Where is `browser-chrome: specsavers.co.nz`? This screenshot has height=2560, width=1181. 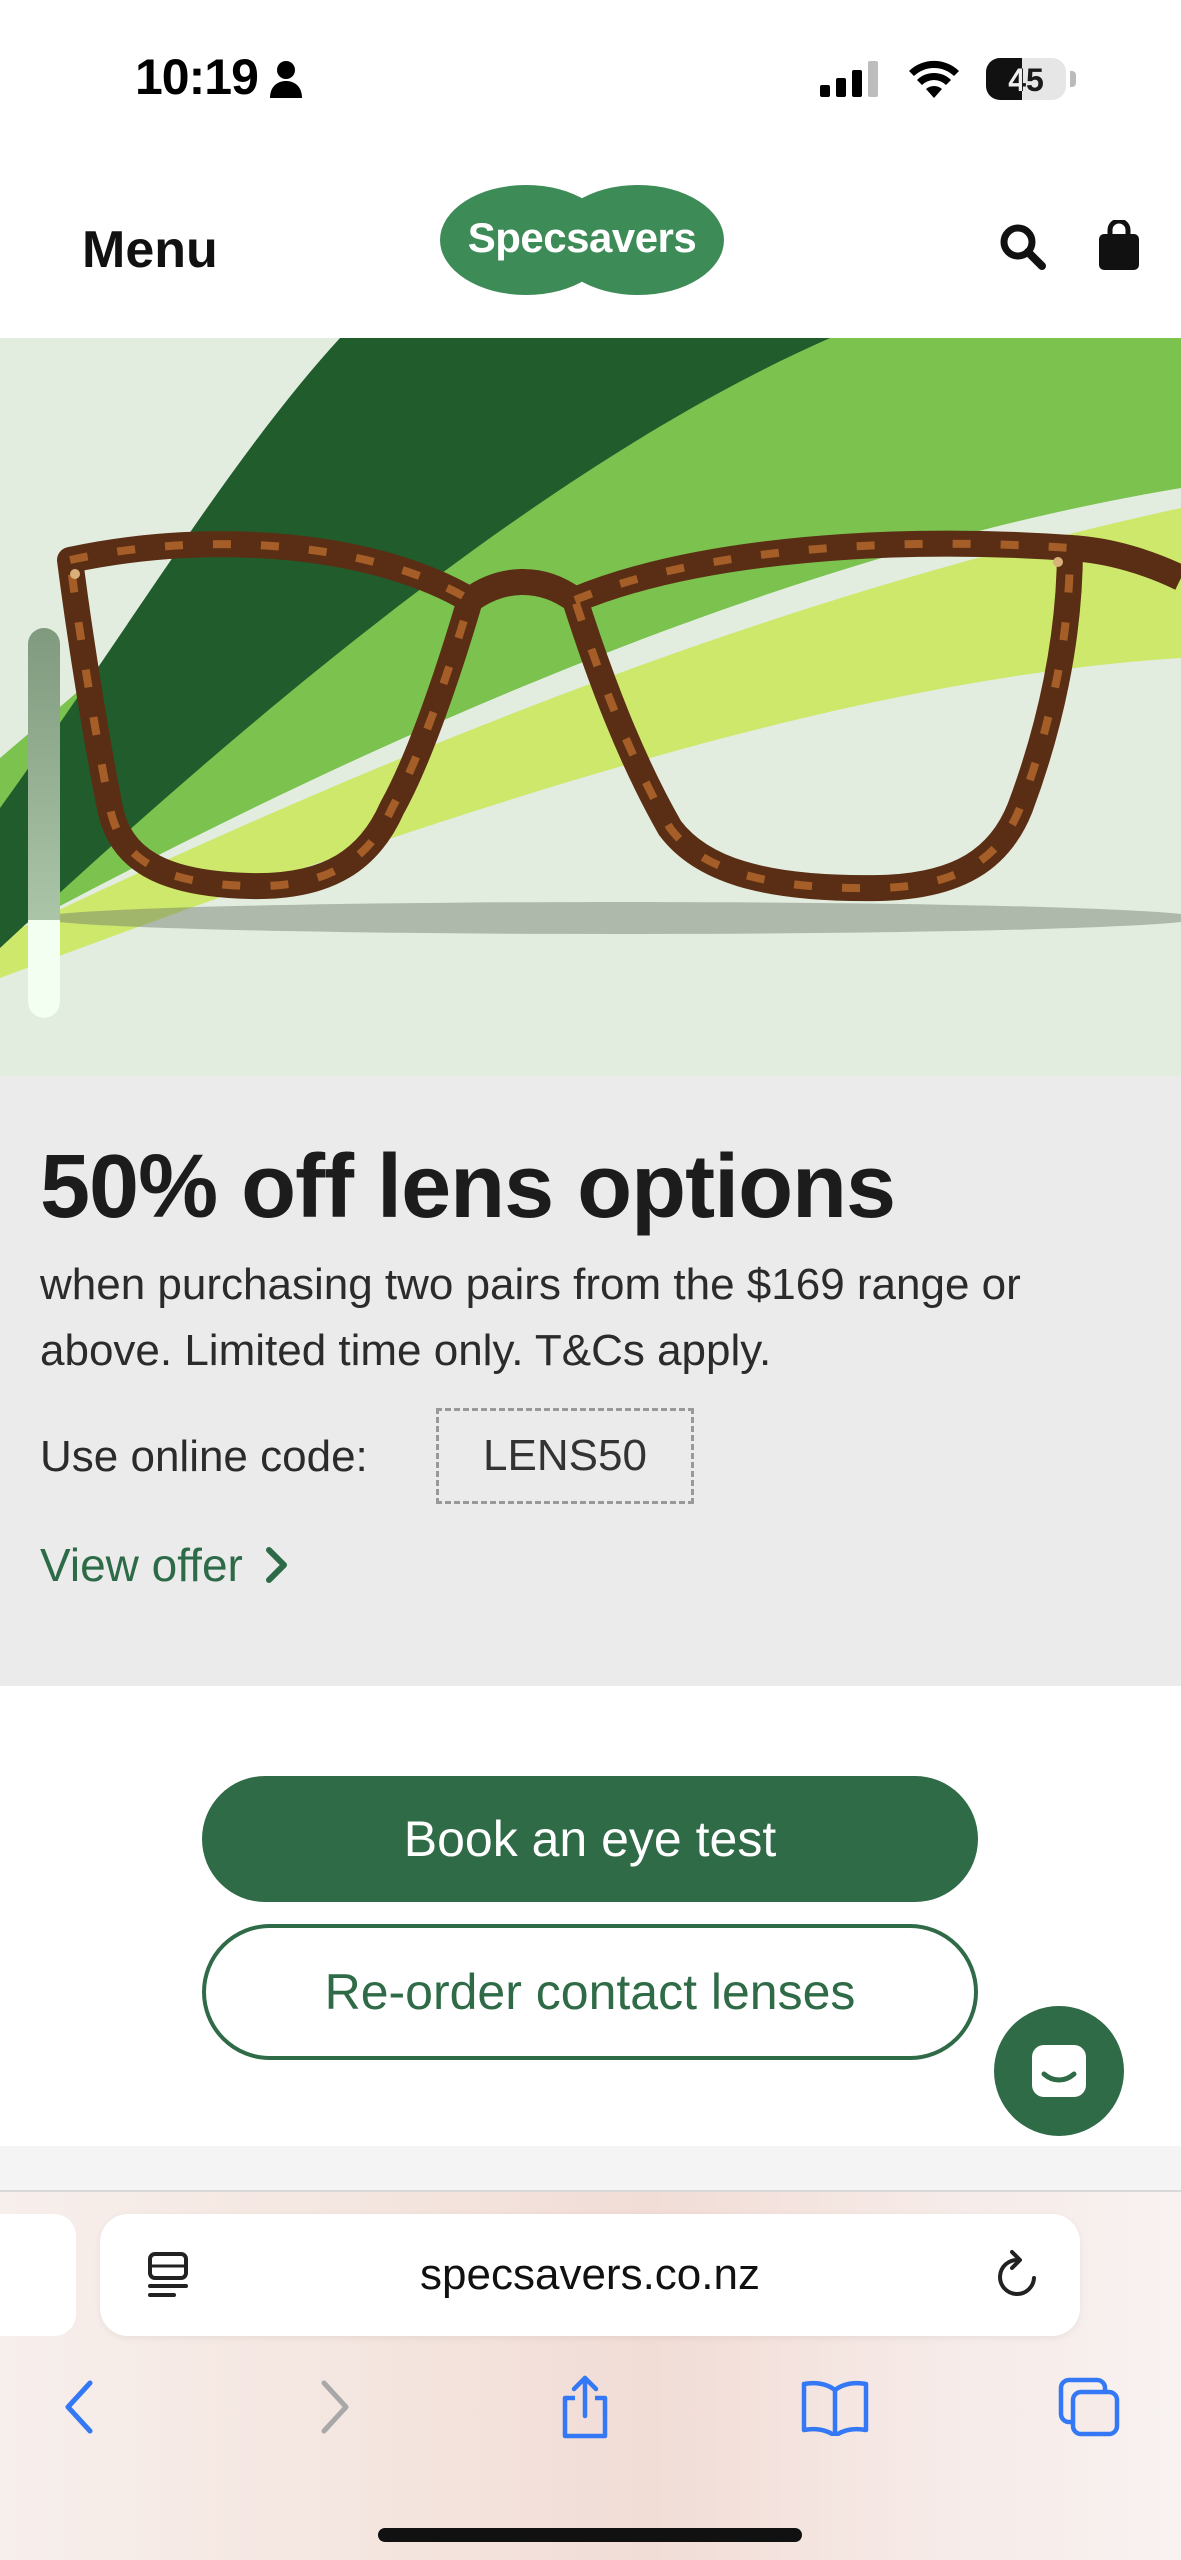
browser-chrome: specsavers.co.nz is located at coordinates (590, 2376).